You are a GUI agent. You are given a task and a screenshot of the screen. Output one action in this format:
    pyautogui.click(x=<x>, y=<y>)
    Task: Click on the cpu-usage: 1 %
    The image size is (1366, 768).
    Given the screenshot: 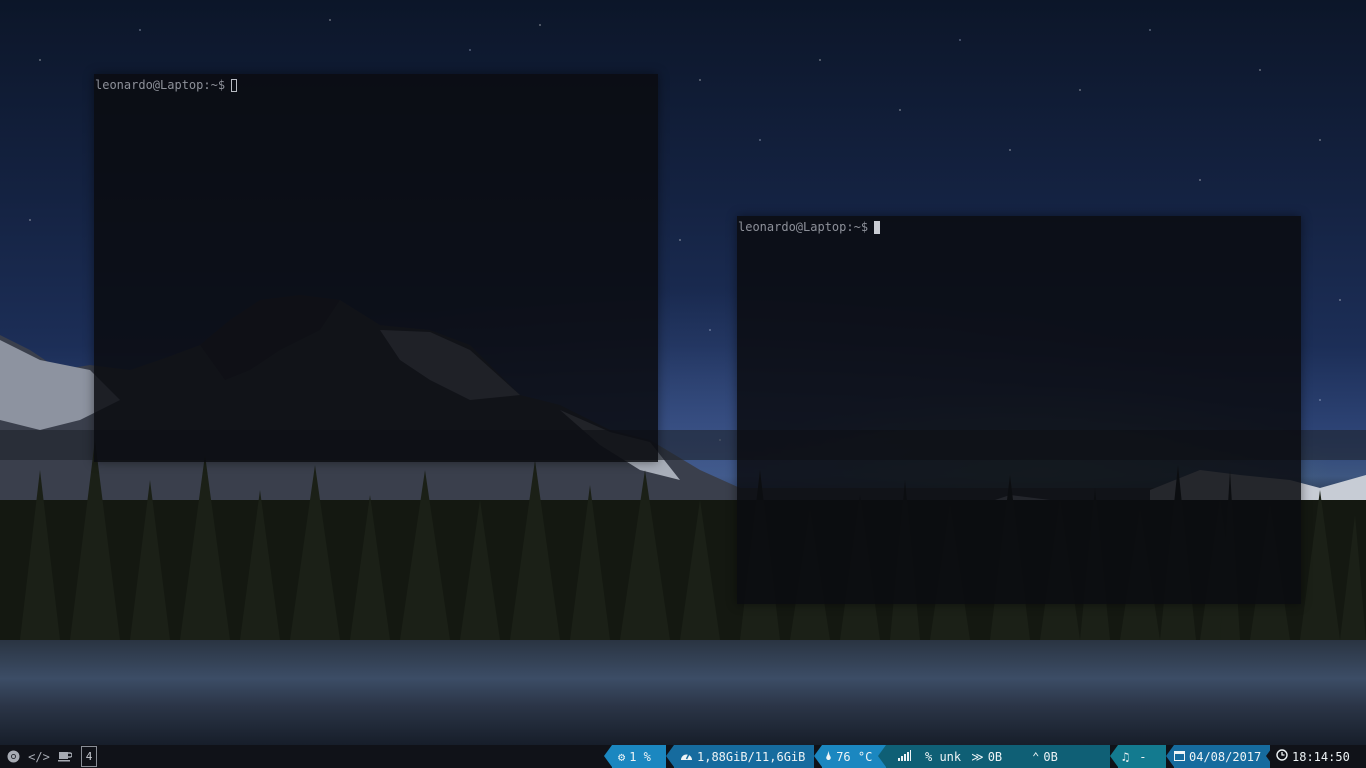 What is the action you would take?
    pyautogui.click(x=640, y=756)
    